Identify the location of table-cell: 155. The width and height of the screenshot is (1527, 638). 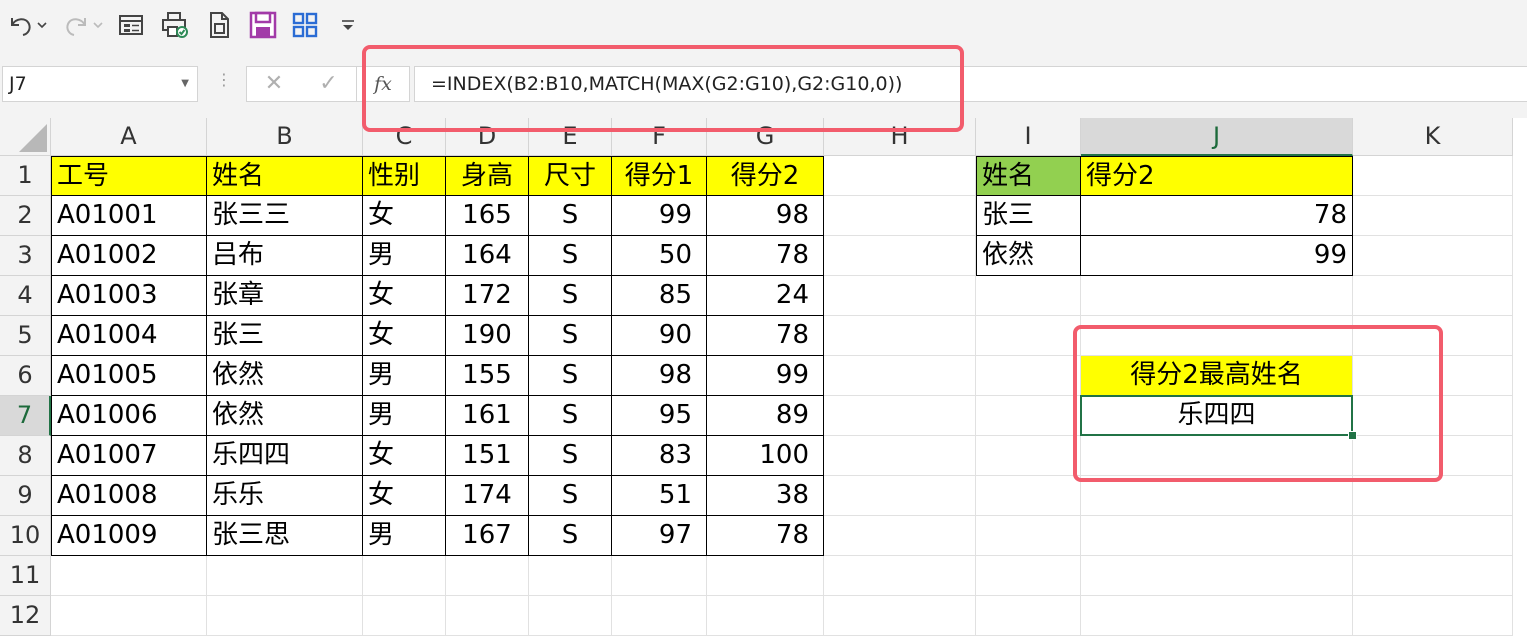
(487, 376).